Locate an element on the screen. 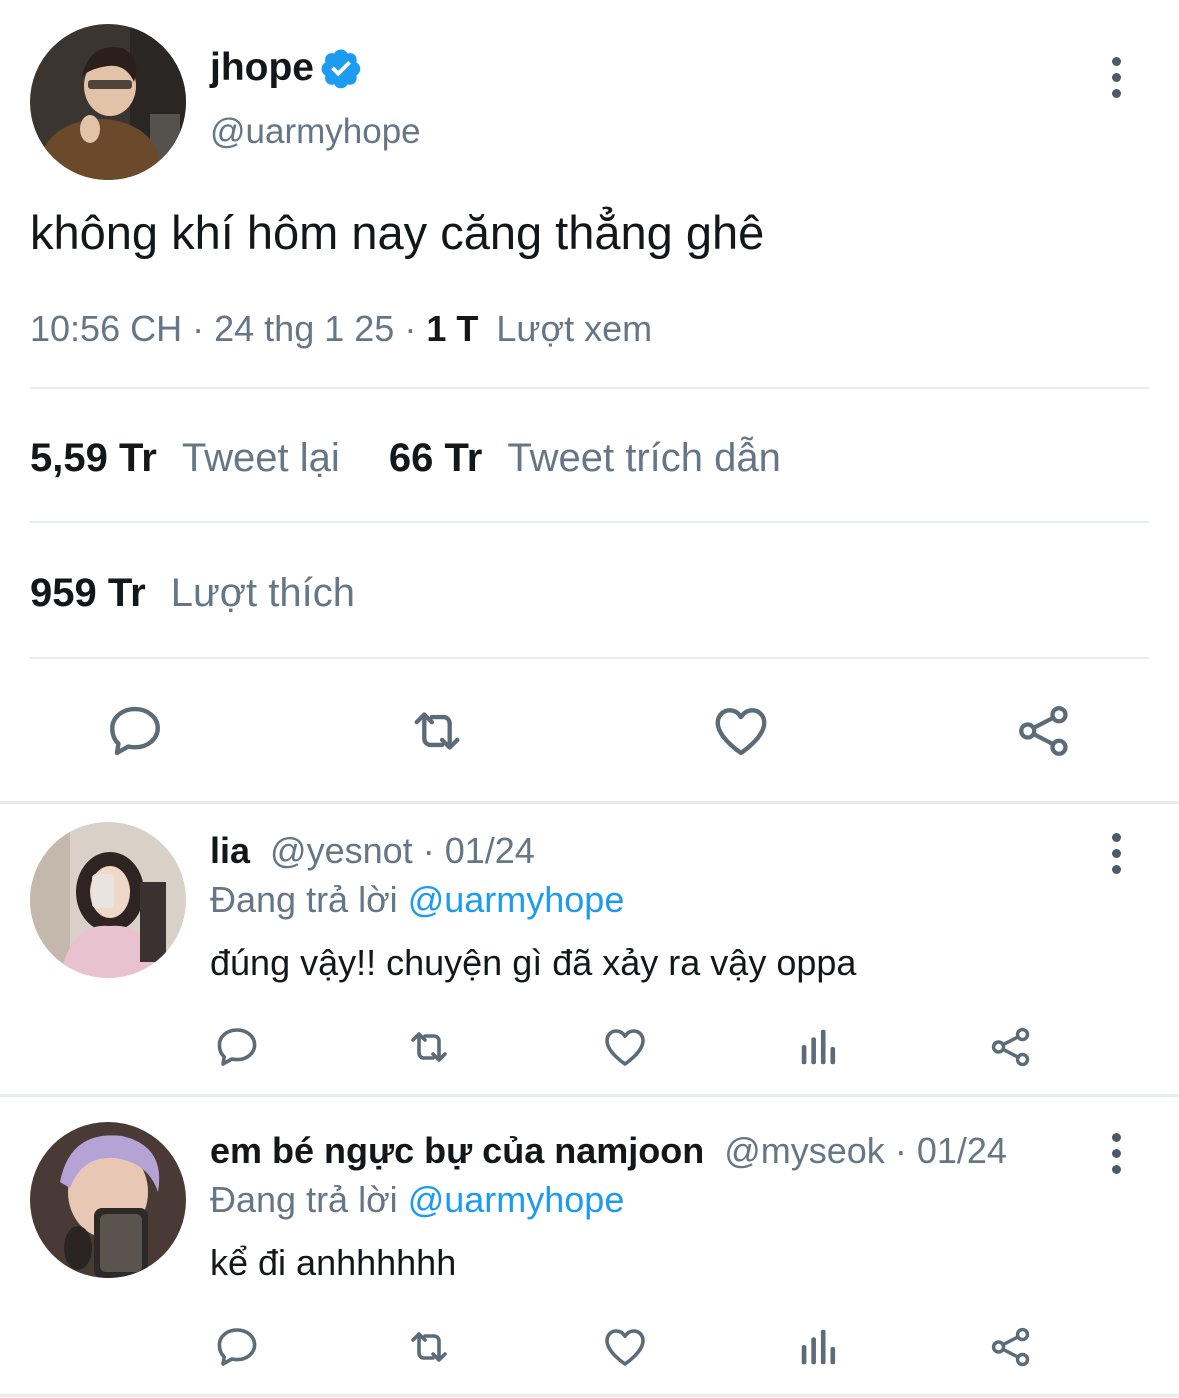 This screenshot has width=1179, height=1398. likes-count: 959 Tr is located at coordinates (88, 593).